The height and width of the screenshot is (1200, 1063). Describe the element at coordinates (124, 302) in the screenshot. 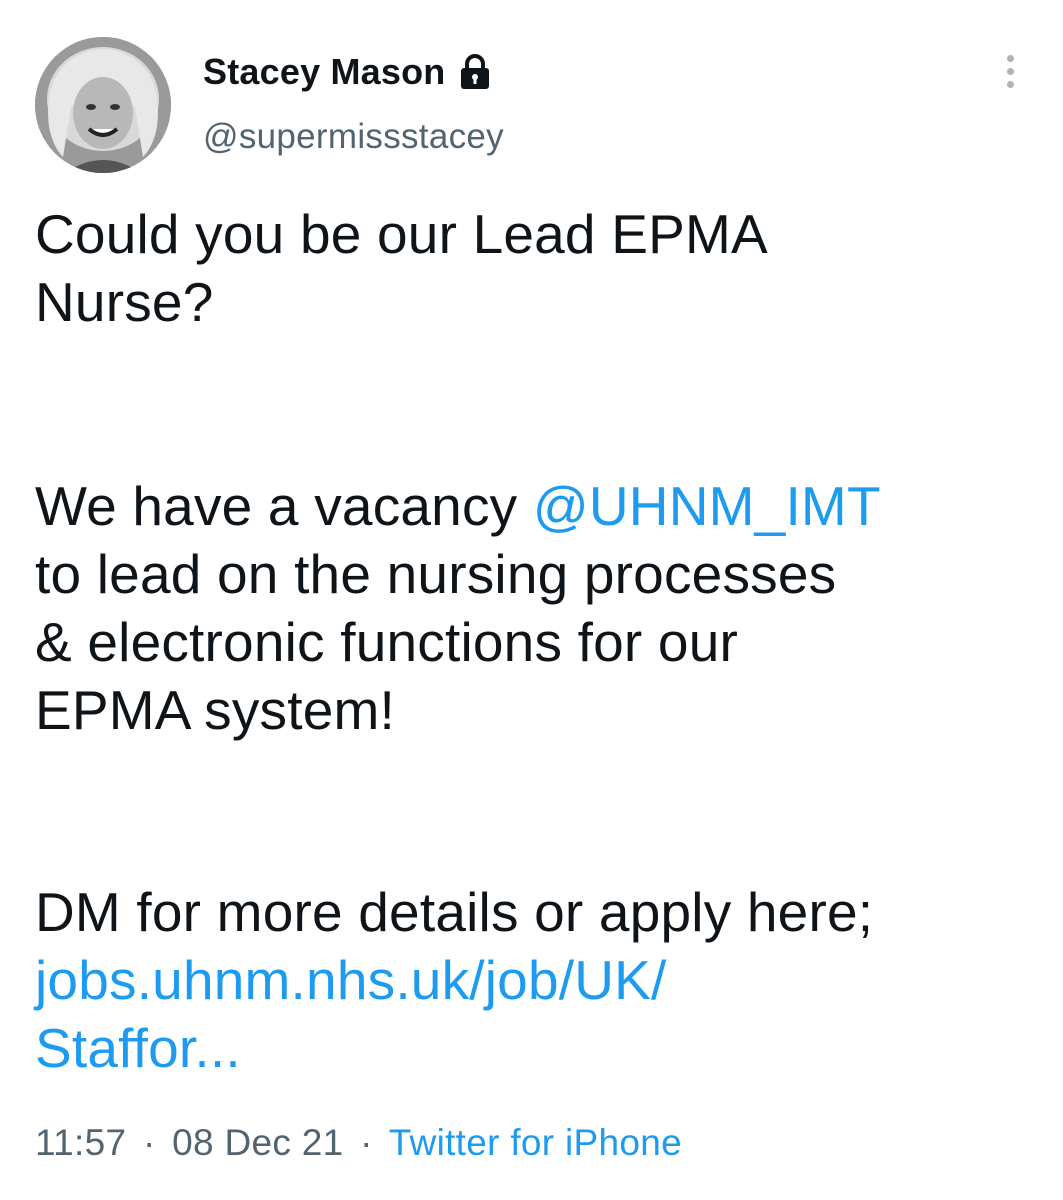

I see `tweet-line: Nurse?` at that location.